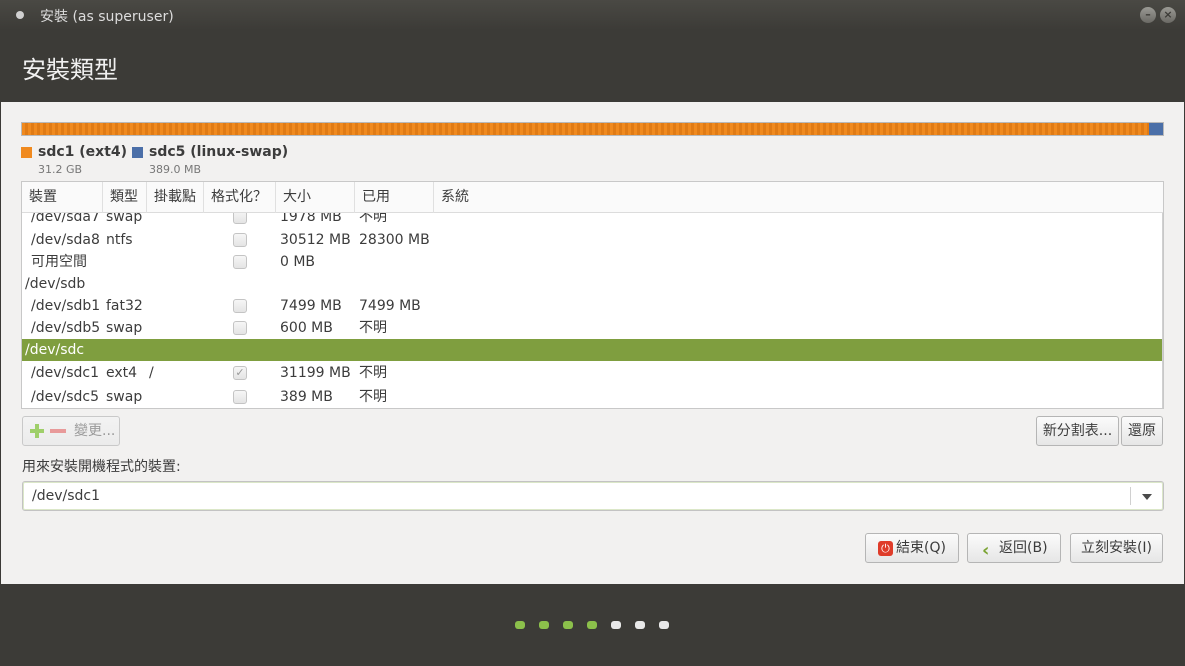  I want to click on bootloader-device-value: /dev/sdc1, so click(66, 496).